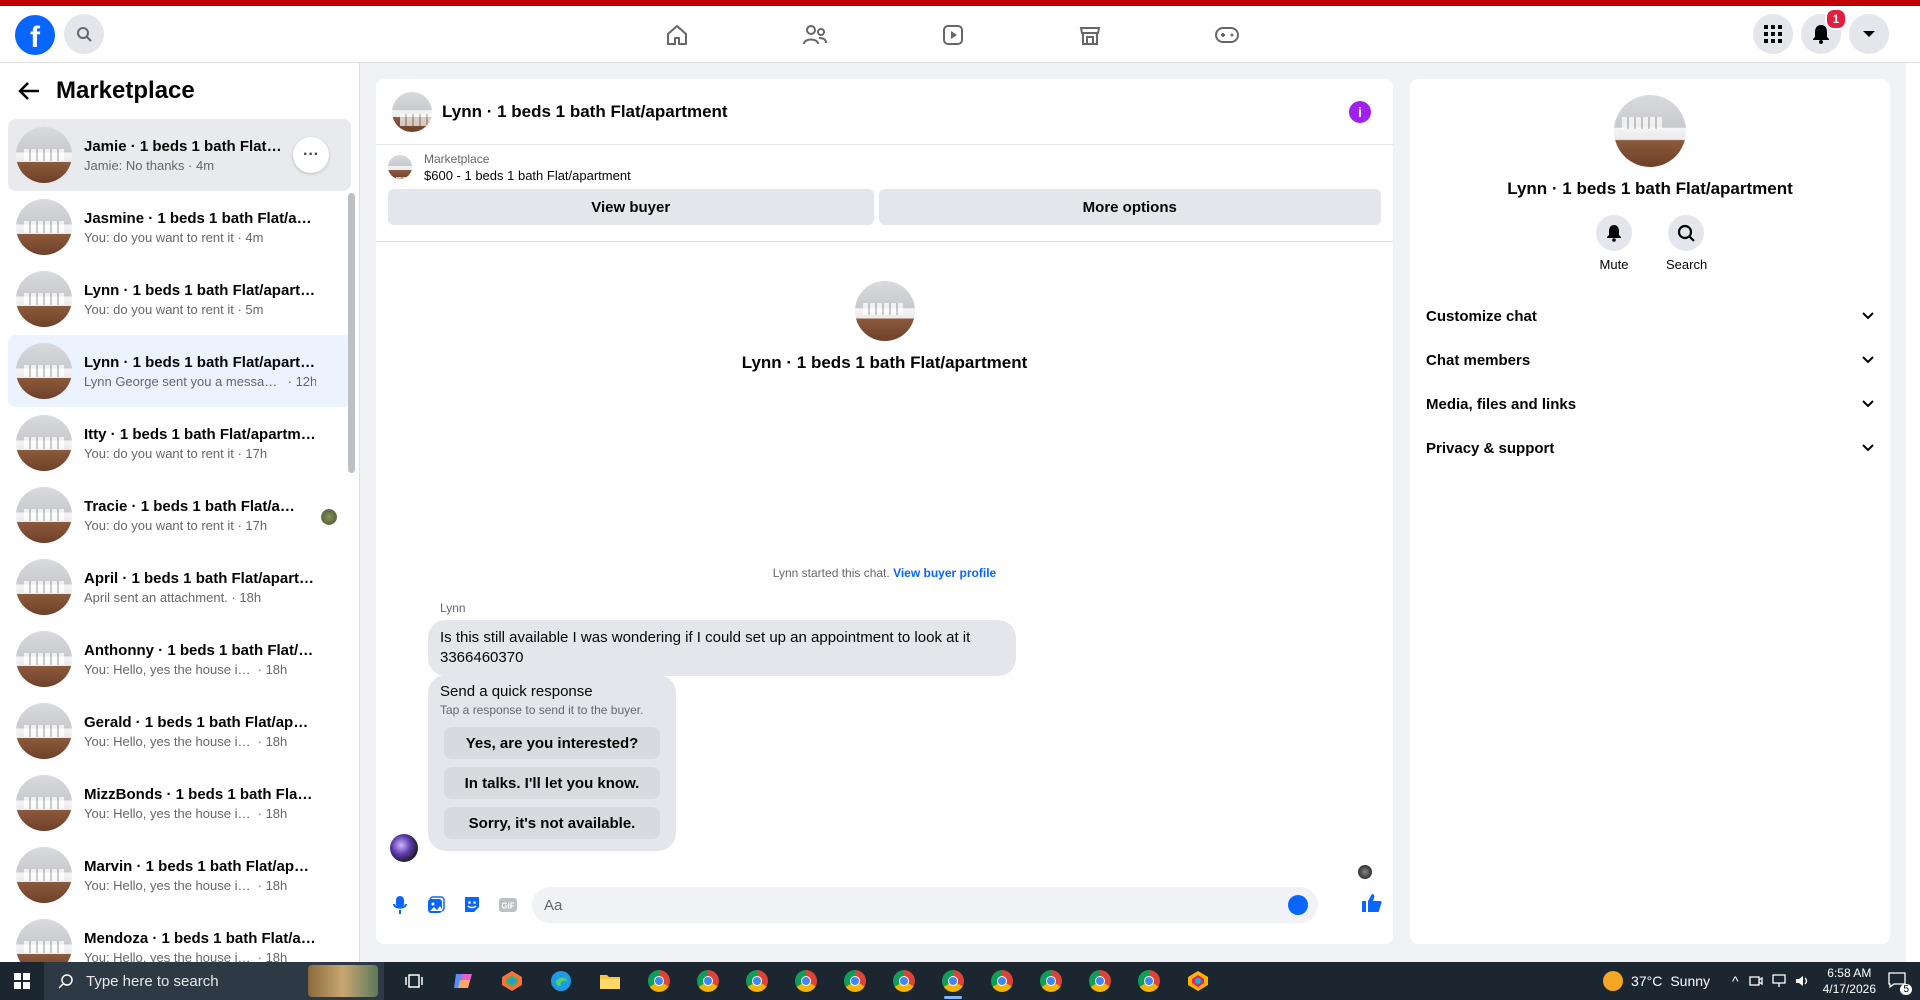 This screenshot has width=1920, height=1000. I want to click on sender-avatar, so click(404, 848).